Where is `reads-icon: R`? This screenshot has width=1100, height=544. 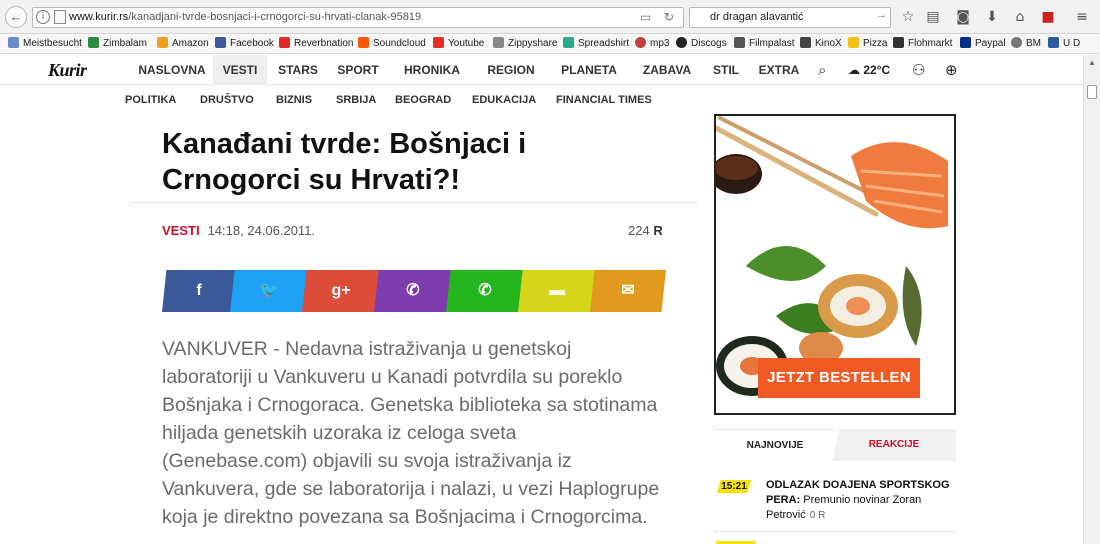 reads-icon: R is located at coordinates (658, 230).